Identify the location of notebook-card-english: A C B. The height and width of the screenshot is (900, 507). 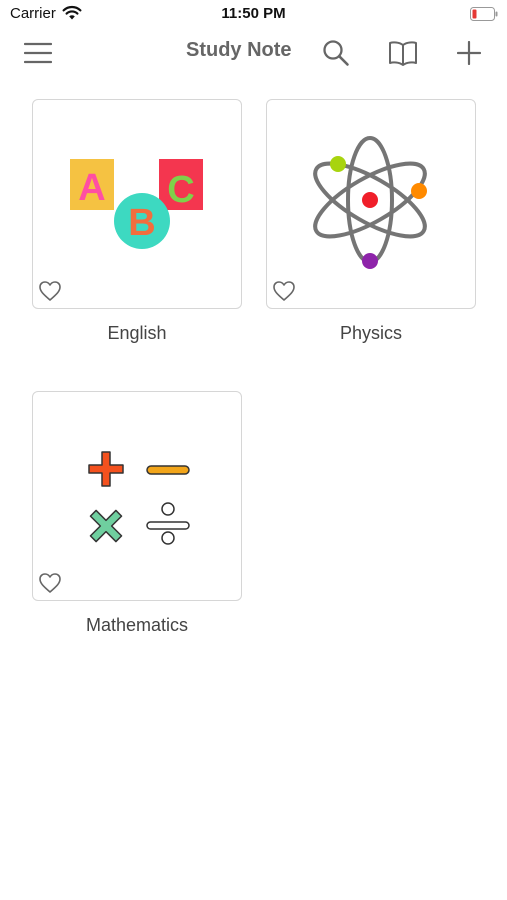
(137, 204).